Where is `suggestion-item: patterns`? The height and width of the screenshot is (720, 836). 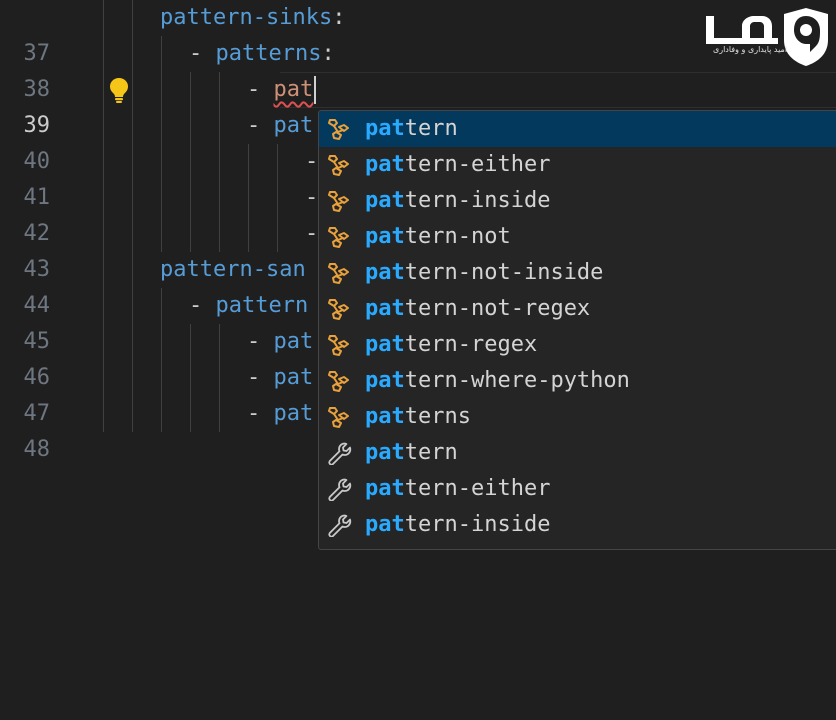 suggestion-item: patterns is located at coordinates (577, 417).